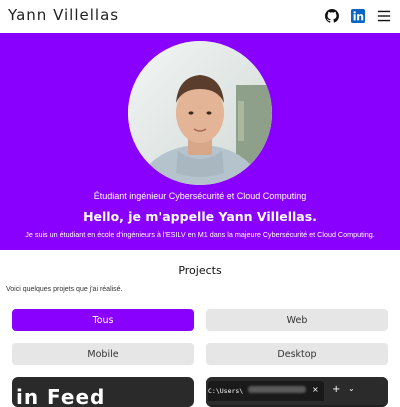 This screenshot has height=407, width=400. I want to click on projects-title: Projects, so click(200, 270).